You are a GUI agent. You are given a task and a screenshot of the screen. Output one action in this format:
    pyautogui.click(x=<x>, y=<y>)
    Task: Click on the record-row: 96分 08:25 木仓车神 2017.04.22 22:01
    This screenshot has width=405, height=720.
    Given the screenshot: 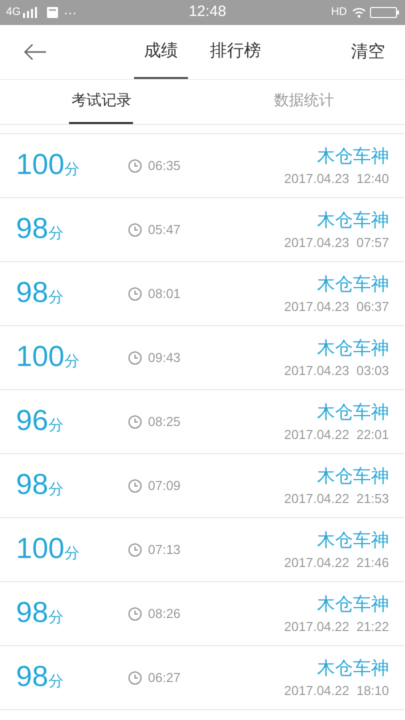 What is the action you would take?
    pyautogui.click(x=202, y=422)
    